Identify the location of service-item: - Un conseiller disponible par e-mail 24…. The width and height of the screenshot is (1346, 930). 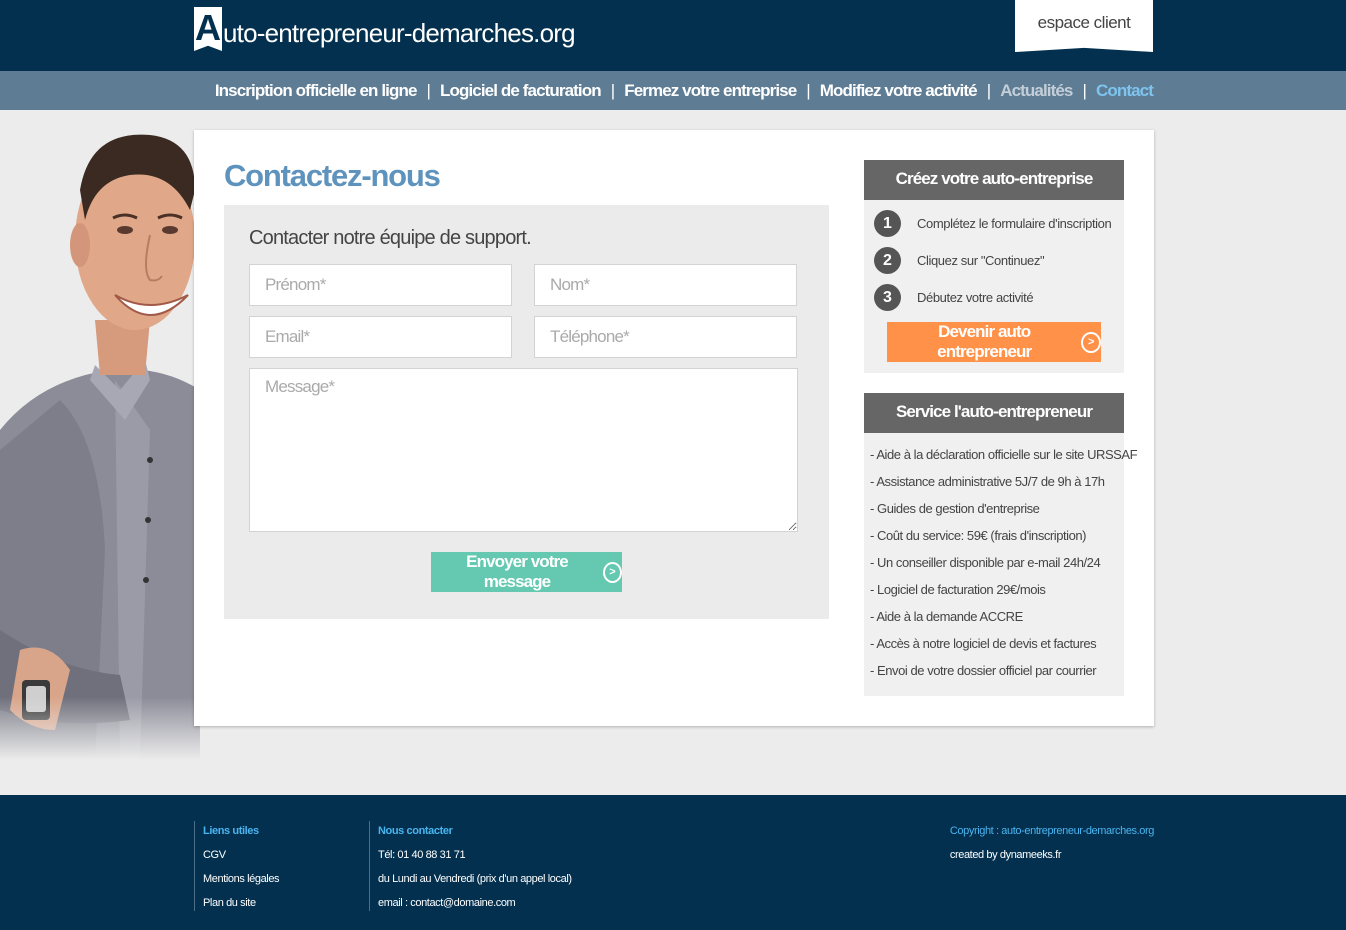
(985, 562).